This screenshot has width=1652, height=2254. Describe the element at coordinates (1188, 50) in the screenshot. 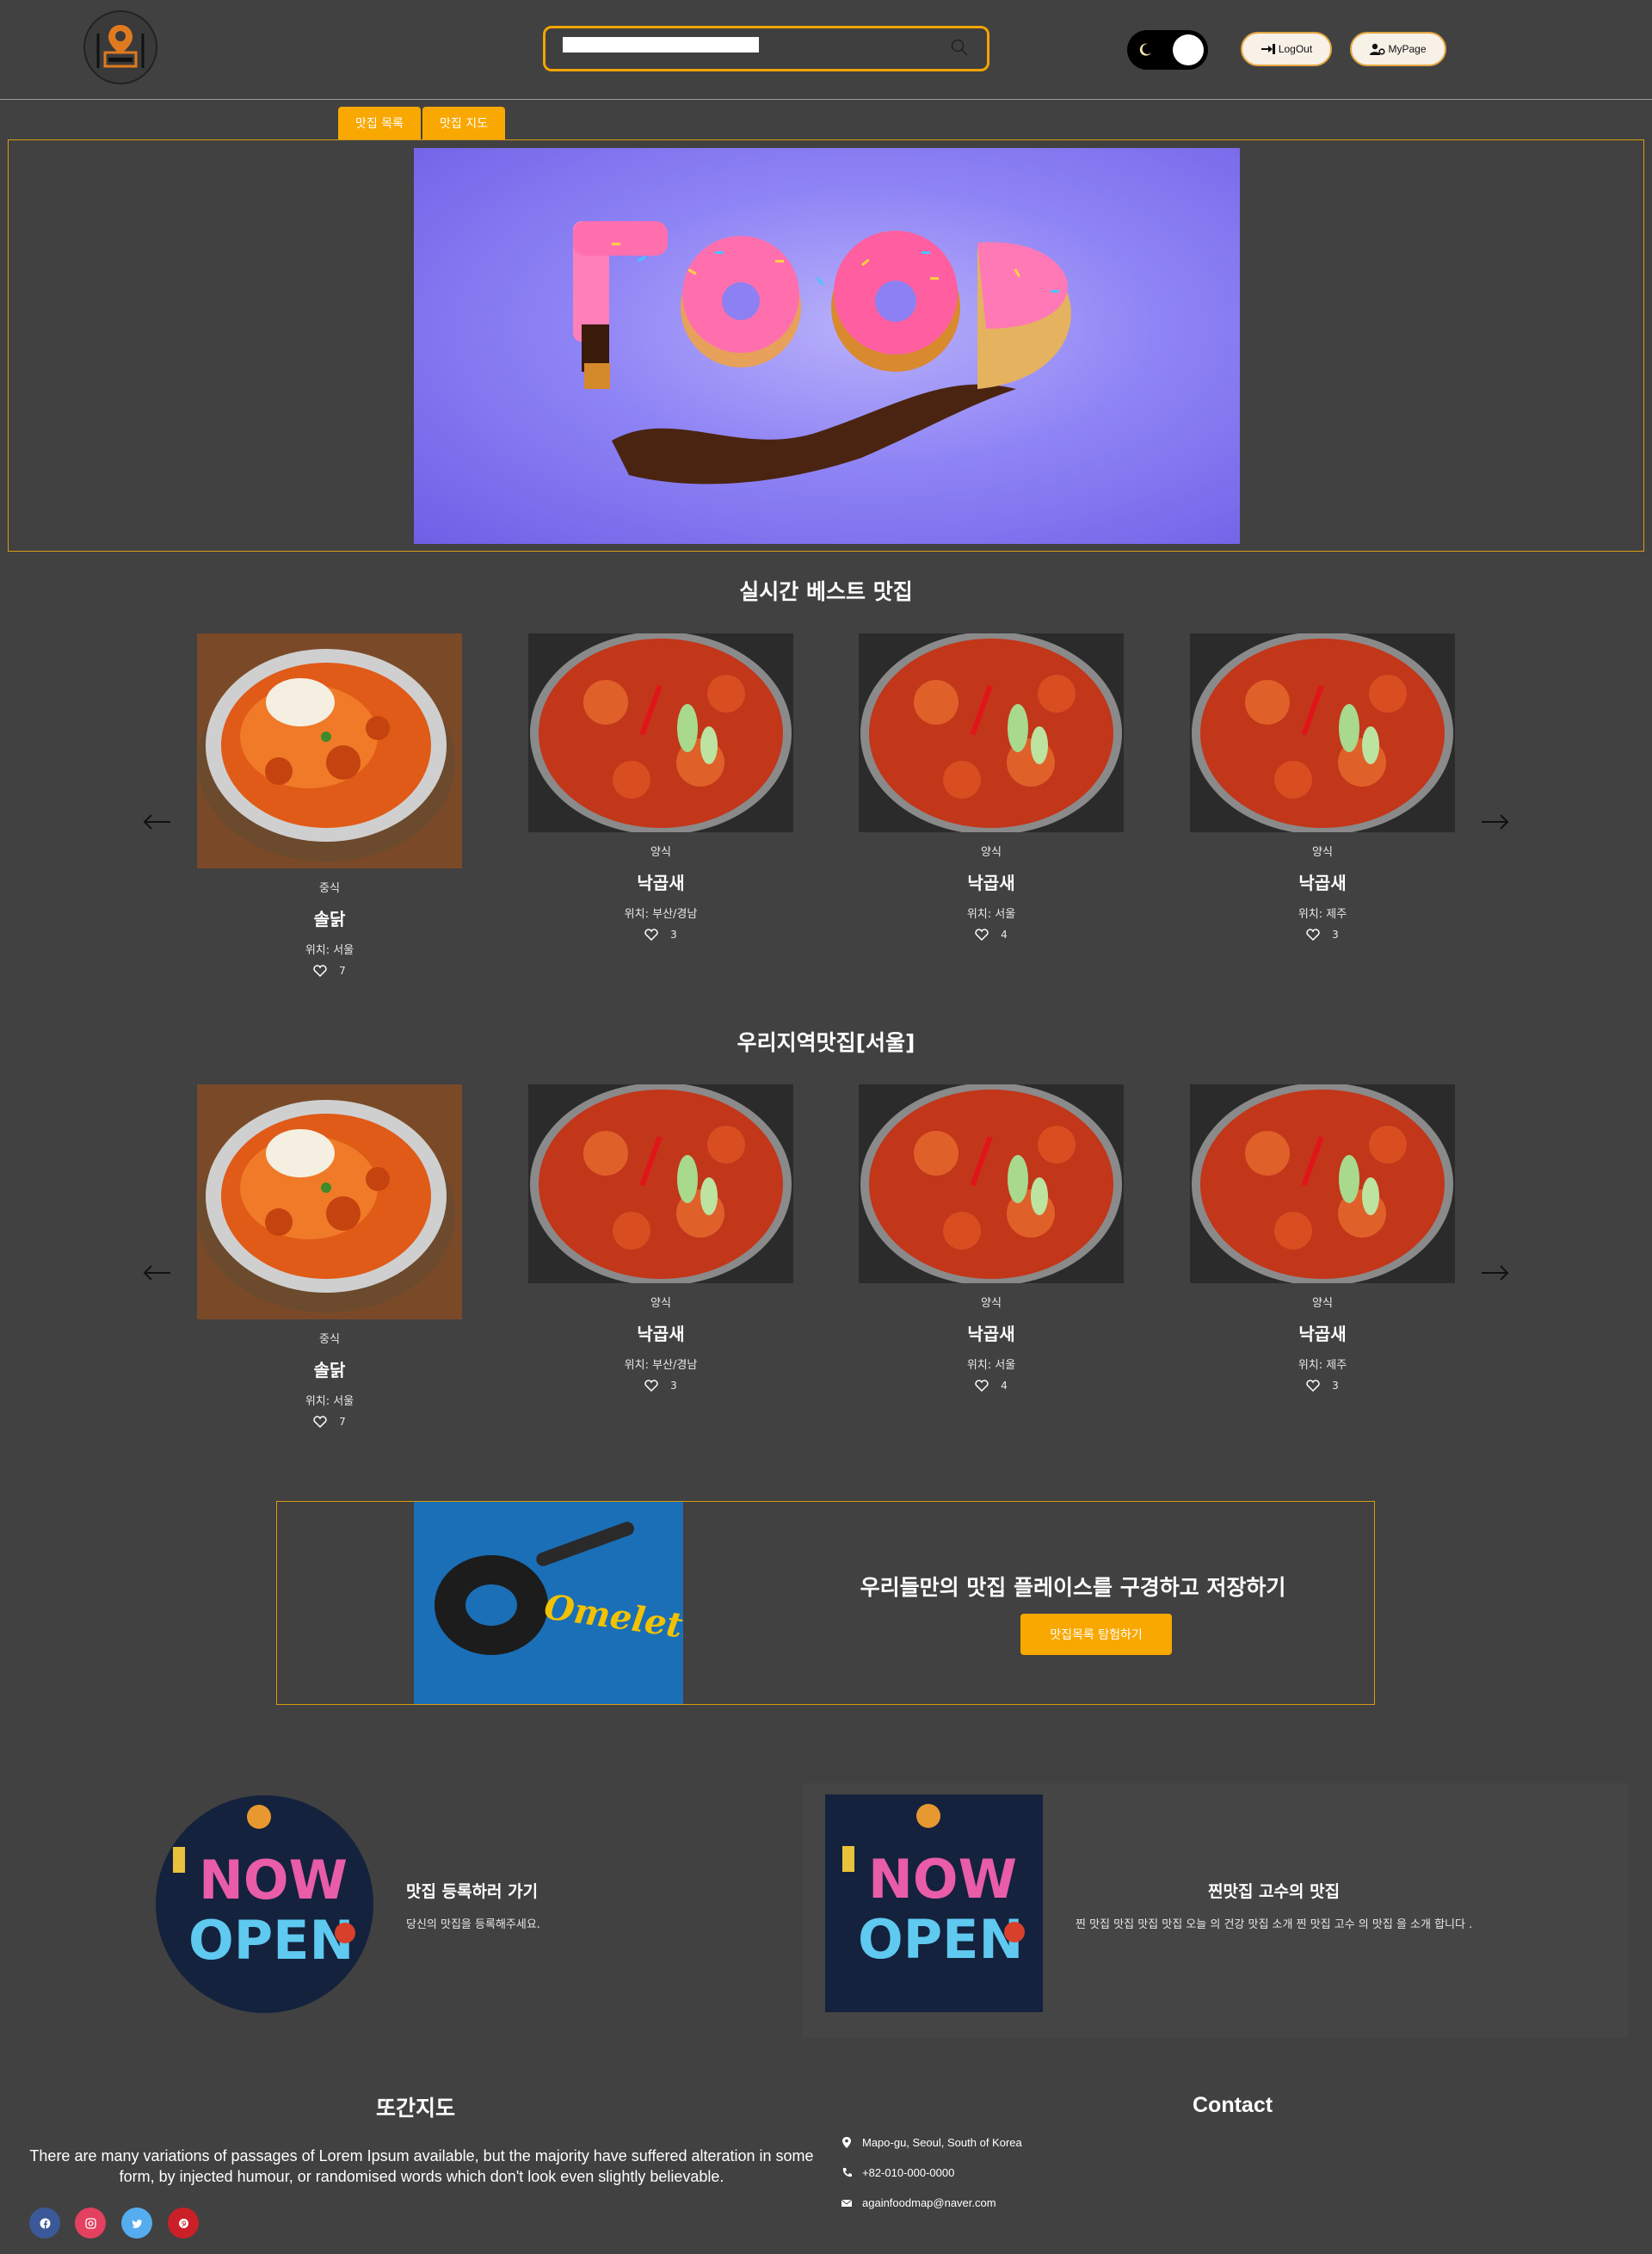

I see `toggle-knob` at that location.